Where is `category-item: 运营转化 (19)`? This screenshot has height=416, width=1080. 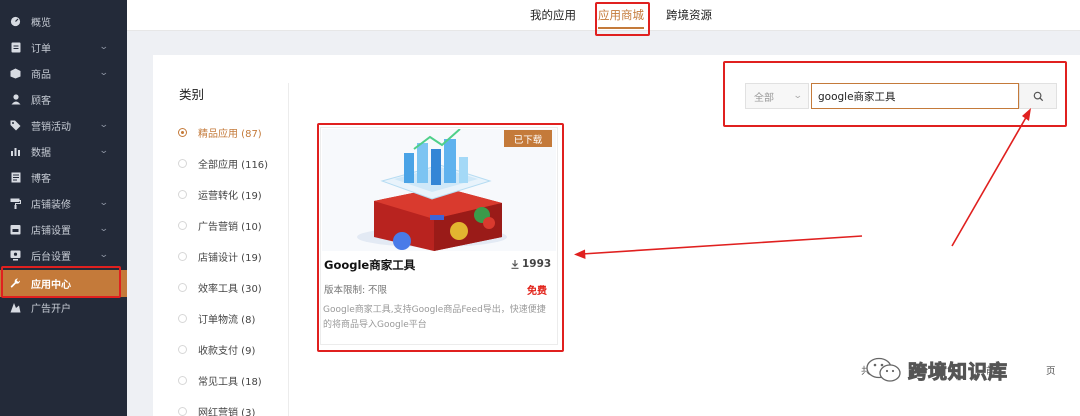
category-item: 运营转化 (19) is located at coordinates (220, 194).